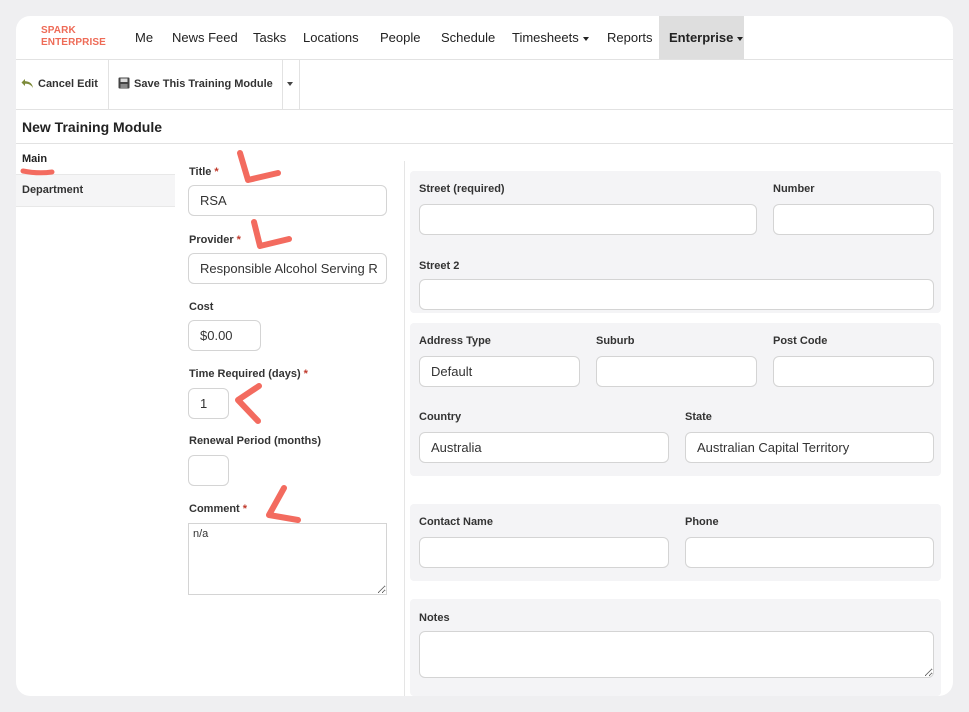 This screenshot has height=712, width=969. Describe the element at coordinates (630, 37) in the screenshot. I see `nav-reports: Reports` at that location.